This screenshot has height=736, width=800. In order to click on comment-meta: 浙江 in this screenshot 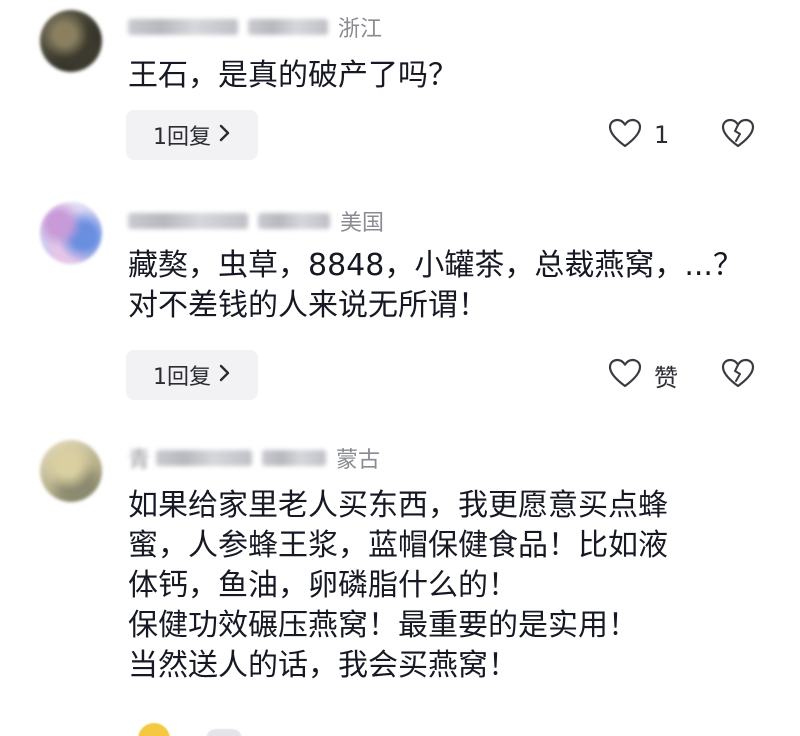, I will do `click(255, 27)`.